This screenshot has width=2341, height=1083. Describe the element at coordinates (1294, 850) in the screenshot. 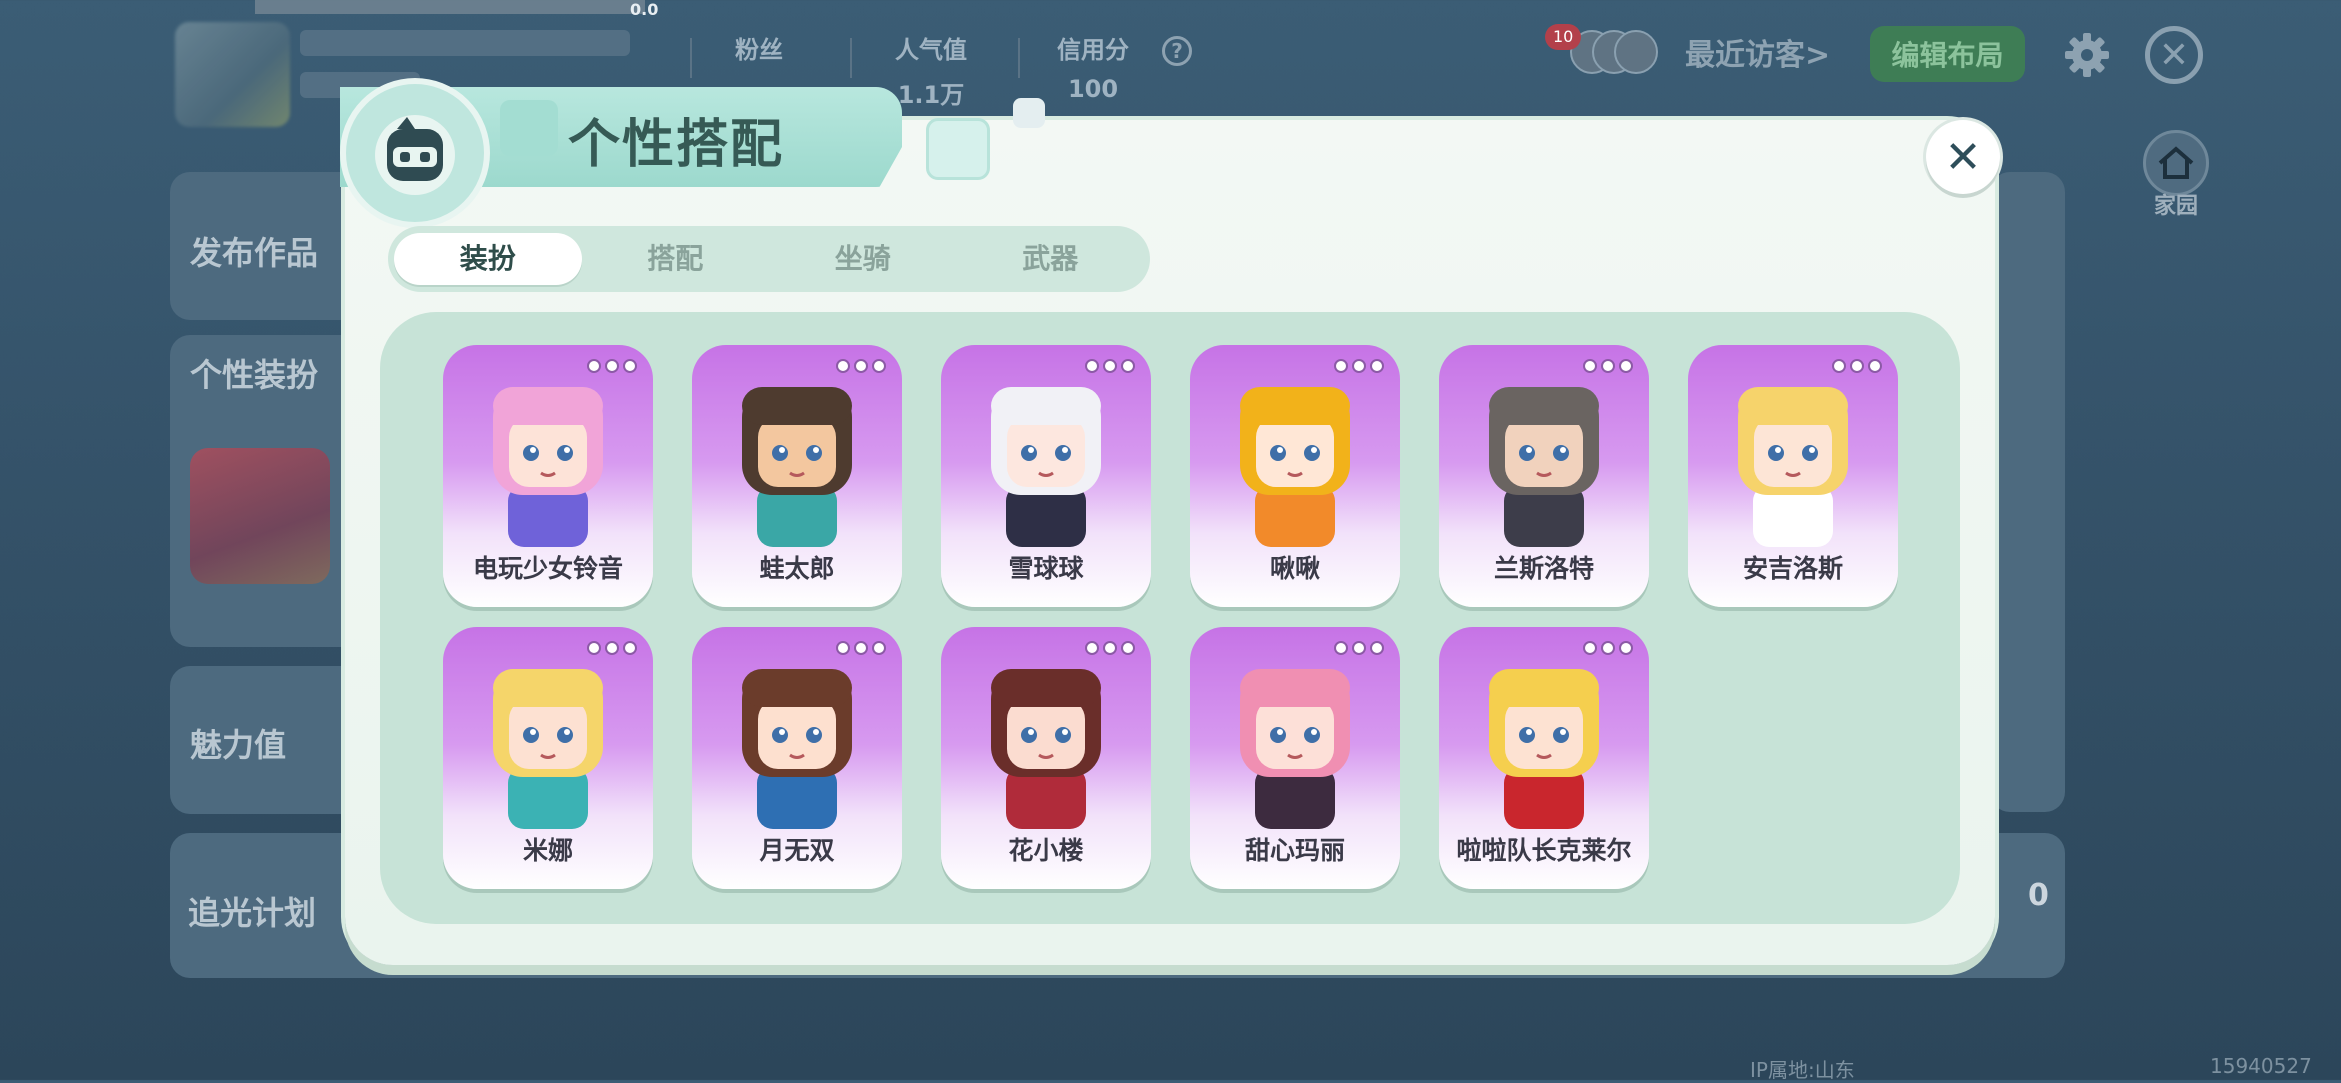

I see `skin-name: 甜心玛丽` at that location.